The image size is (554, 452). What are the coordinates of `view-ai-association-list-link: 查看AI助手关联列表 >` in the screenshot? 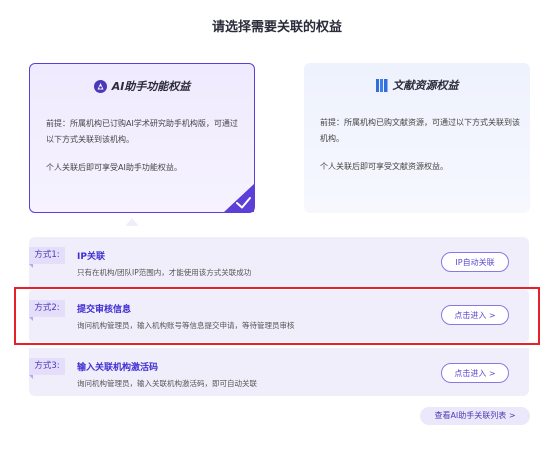 It's located at (475, 416).